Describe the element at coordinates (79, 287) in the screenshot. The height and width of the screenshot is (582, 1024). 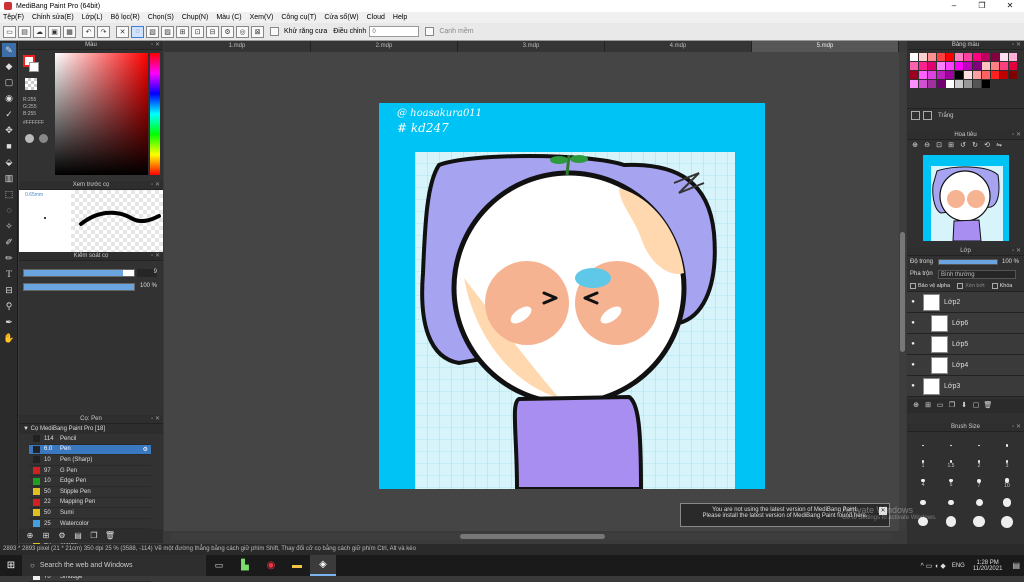
I see `opacity-slider` at that location.